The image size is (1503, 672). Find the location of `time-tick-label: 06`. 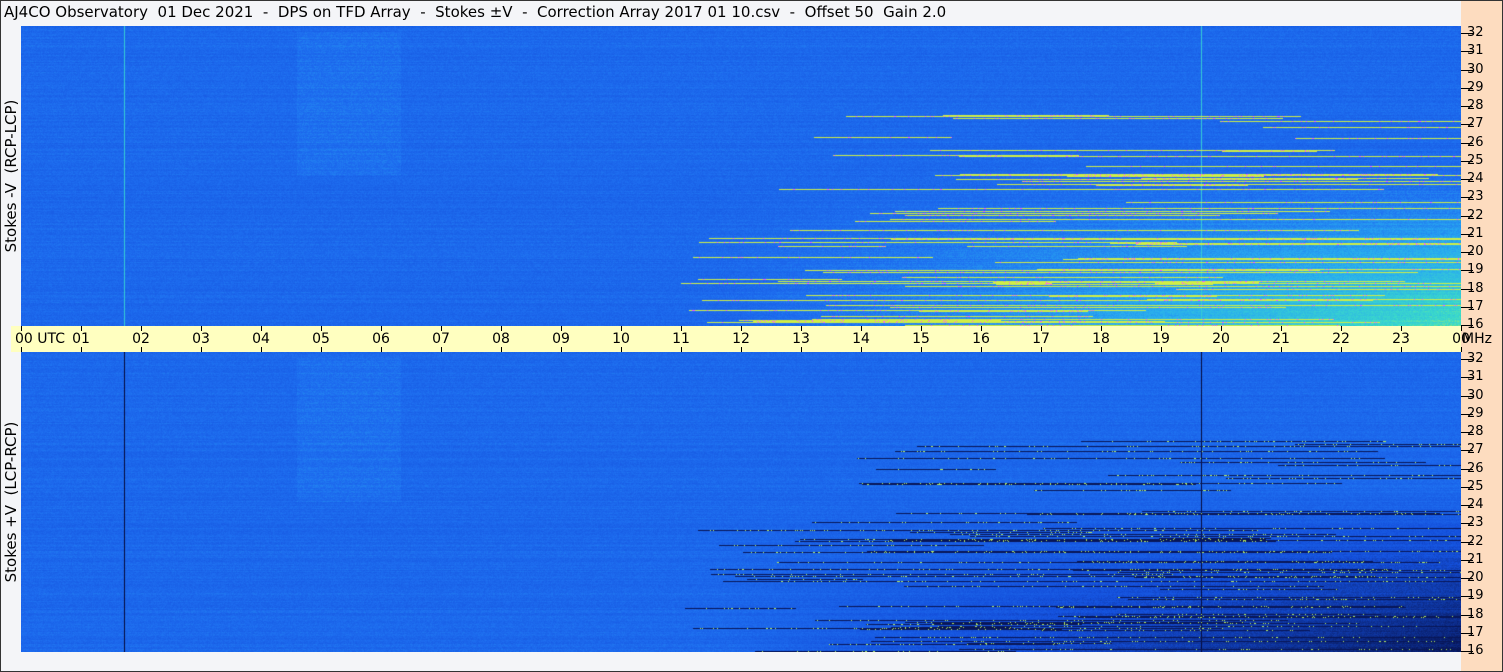

time-tick-label: 06 is located at coordinates (381, 339).